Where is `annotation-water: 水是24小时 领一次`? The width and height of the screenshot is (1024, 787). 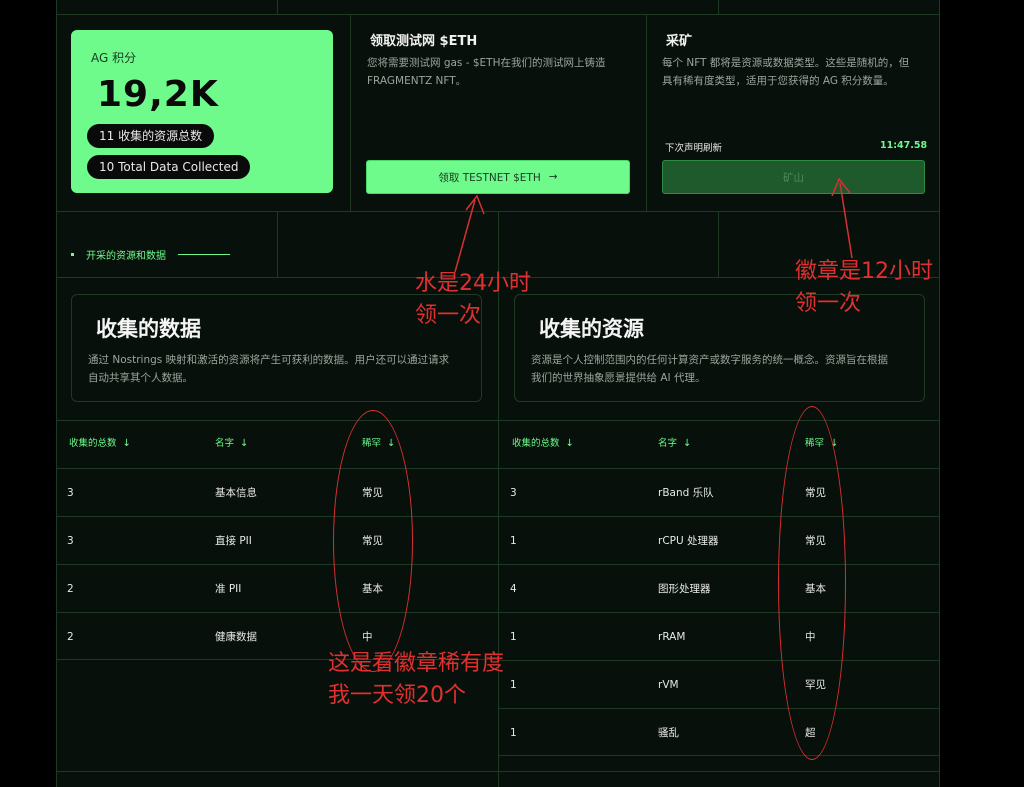
annotation-water: 水是24小时 领一次 is located at coordinates (473, 299).